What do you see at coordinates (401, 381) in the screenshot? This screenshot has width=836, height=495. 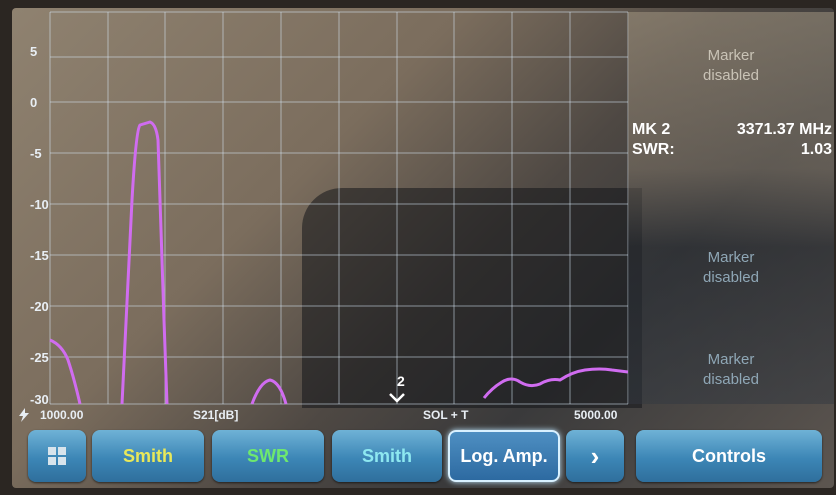 I see `marker-2-label: 2` at bounding box center [401, 381].